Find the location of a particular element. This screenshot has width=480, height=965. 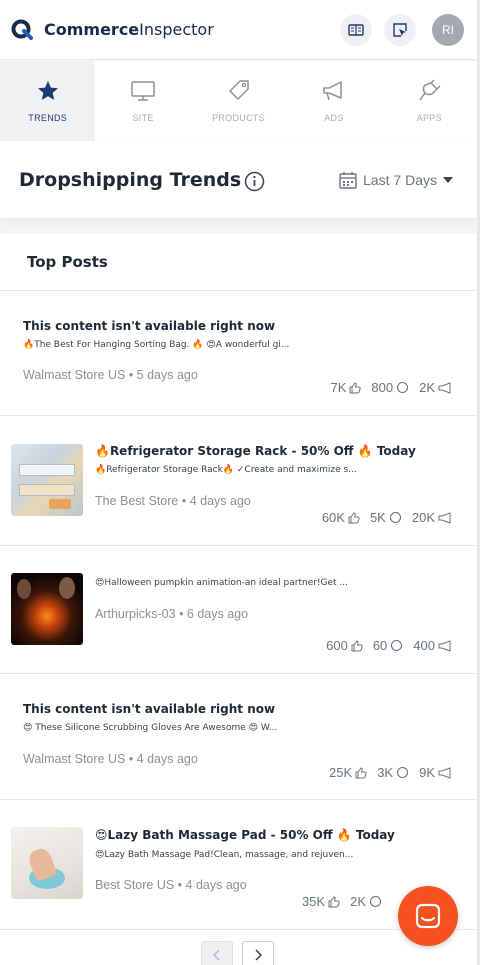

shares-stat: 2K is located at coordinates (435, 387).